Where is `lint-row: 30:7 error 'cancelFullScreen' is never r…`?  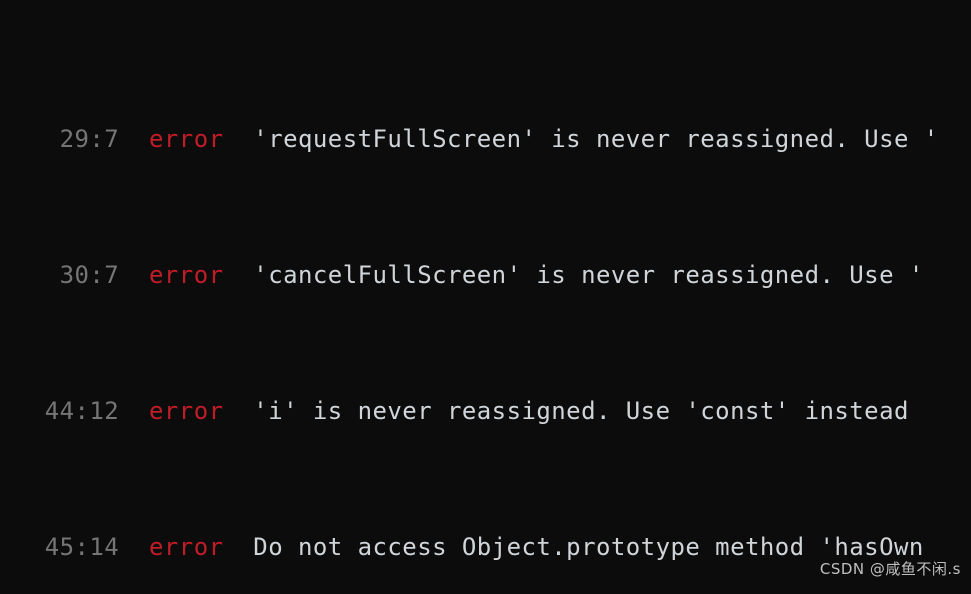 lint-row: 30:7 error 'cancelFullScreen' is never r… is located at coordinates (485, 275).